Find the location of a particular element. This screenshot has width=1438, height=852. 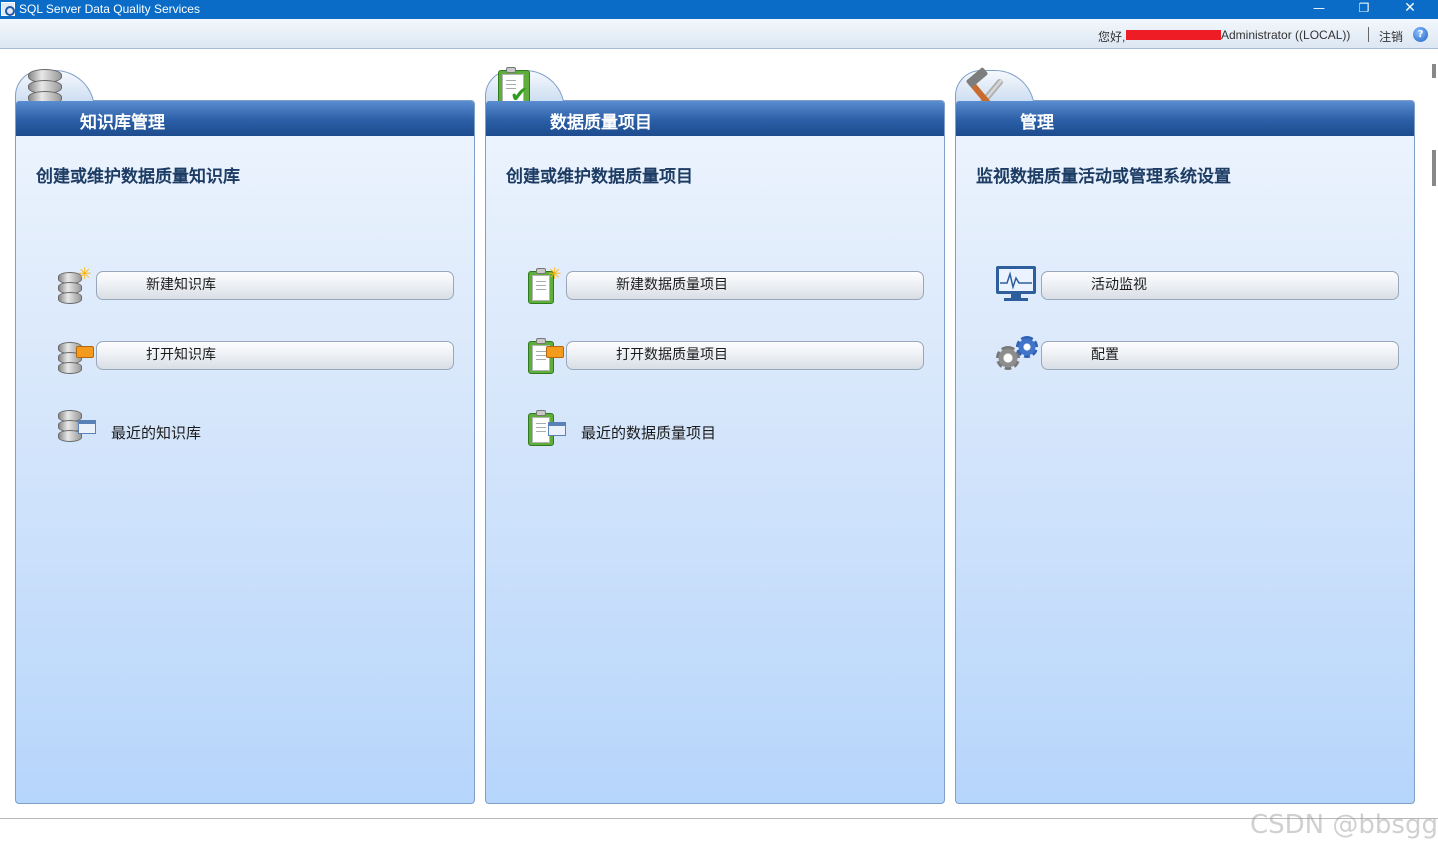

title-bar: SQL Server Data Quality Services — ❐ ✕ is located at coordinates (719, 9).